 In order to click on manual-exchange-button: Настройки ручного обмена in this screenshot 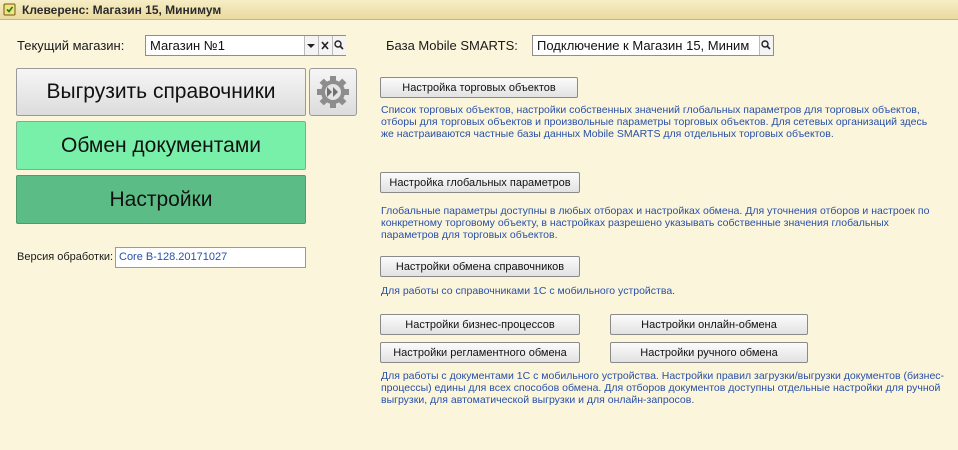, I will do `click(709, 352)`.